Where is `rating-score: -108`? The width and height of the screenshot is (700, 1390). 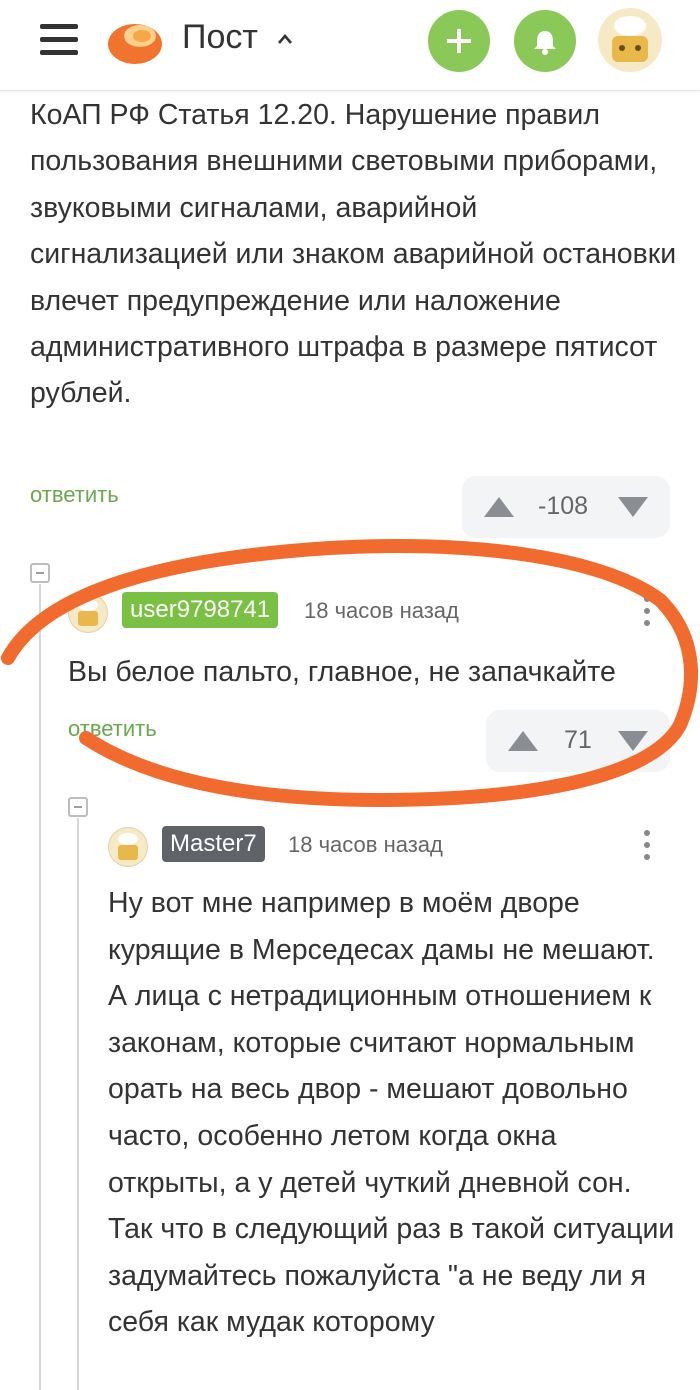
rating-score: -108 is located at coordinates (563, 506).